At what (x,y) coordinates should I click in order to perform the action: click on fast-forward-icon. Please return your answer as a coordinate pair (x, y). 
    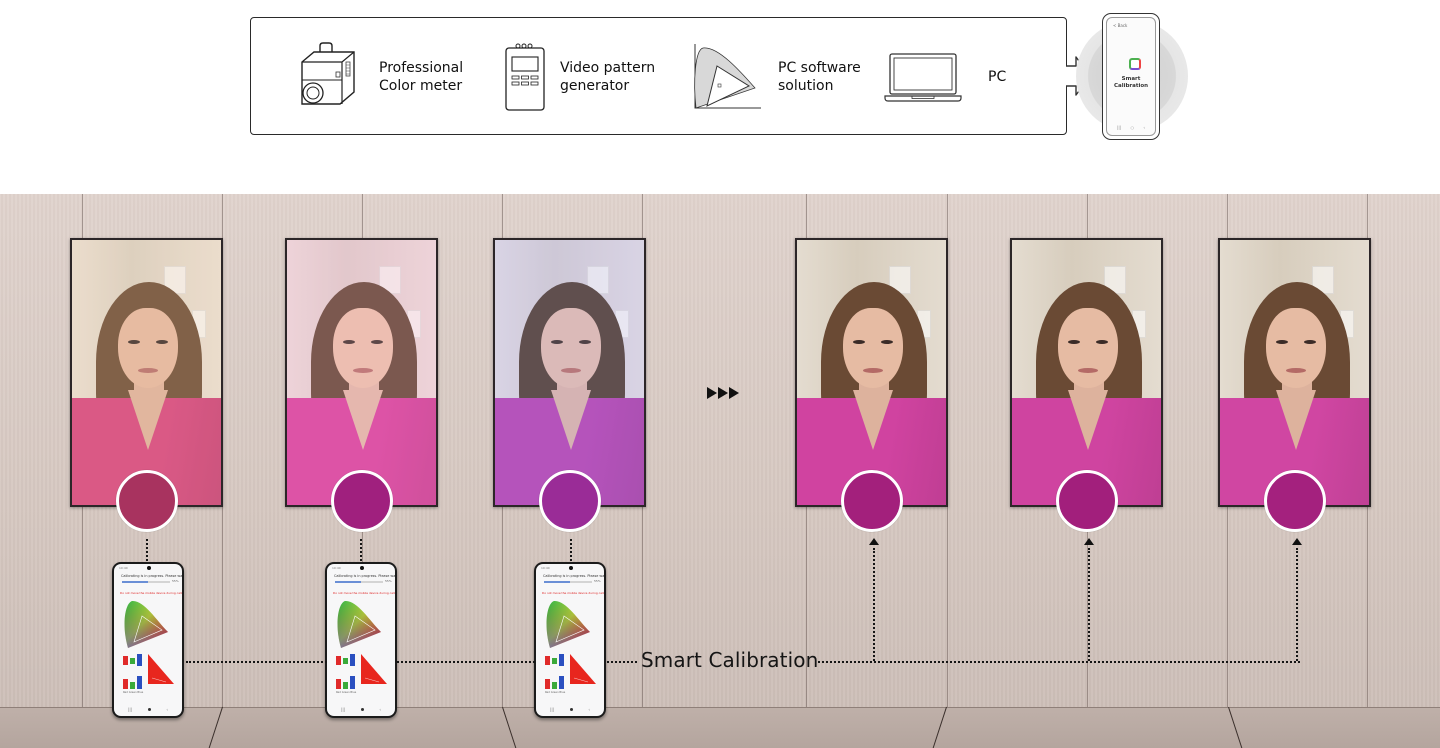
    Looking at the image, I should click on (723, 393).